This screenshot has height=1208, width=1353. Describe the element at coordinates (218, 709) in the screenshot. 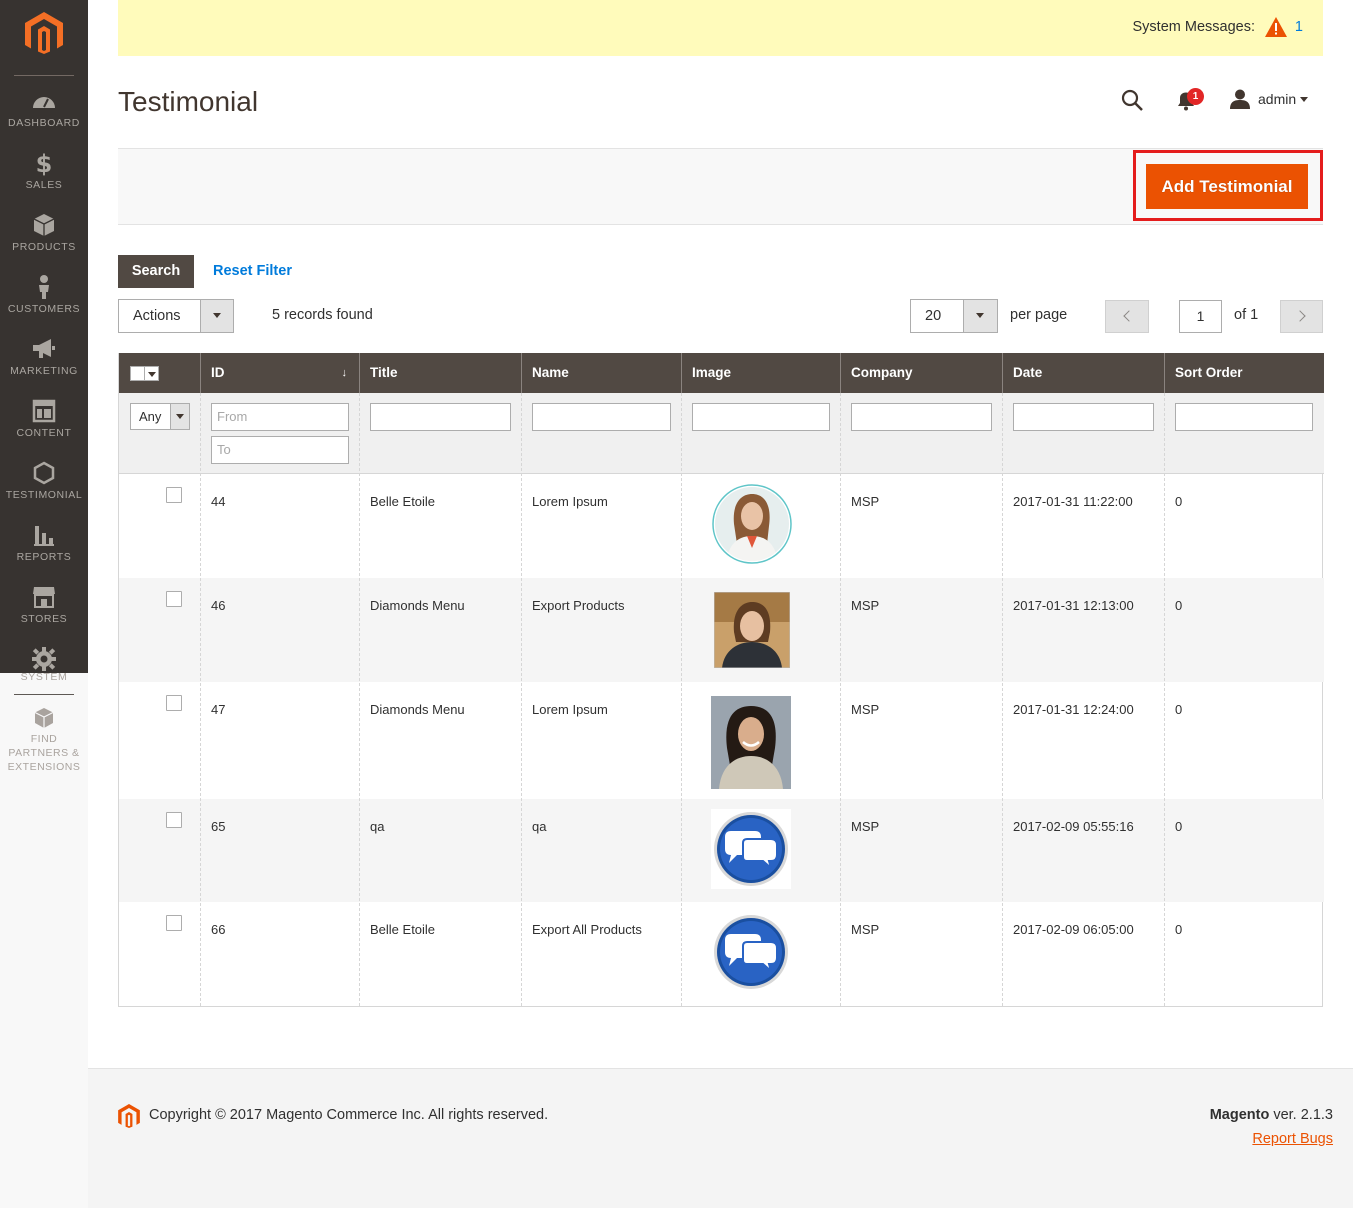

I see `cell-id: 47` at that location.